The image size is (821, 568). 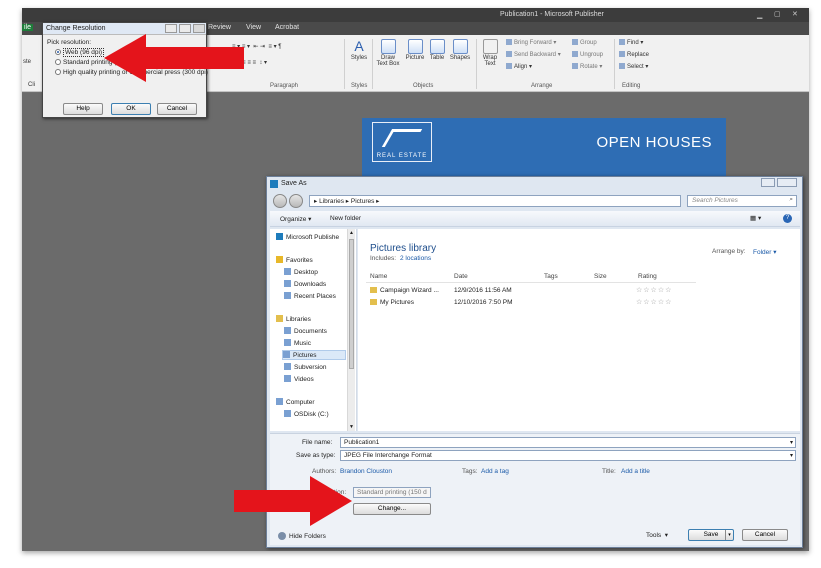 I want to click on minimize-icon: ▁, so click(x=759, y=15).